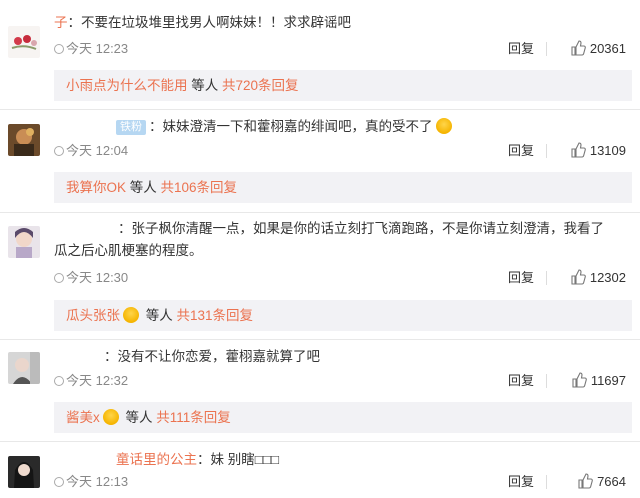 The height and width of the screenshot is (498, 640). Describe the element at coordinates (340, 357) in the screenshot. I see `comment-text: ：没有不让你恋爱，藿栩嘉就算了吧` at that location.